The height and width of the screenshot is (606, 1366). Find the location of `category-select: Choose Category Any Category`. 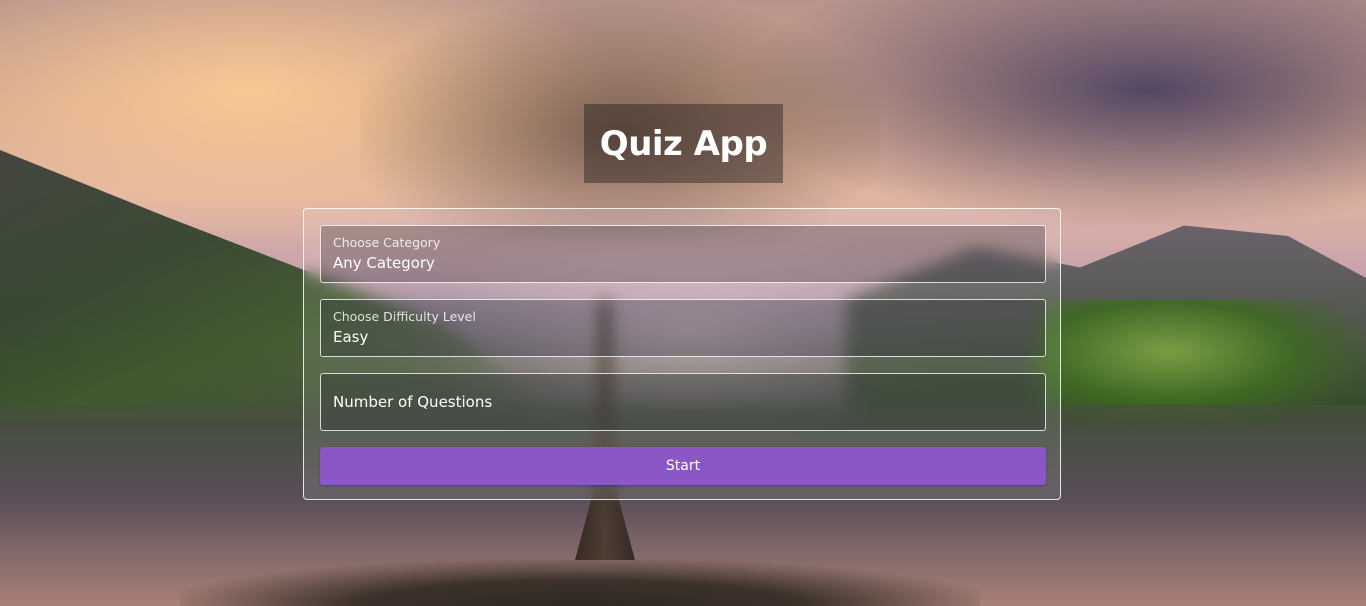

category-select: Choose Category Any Category is located at coordinates (683, 254).